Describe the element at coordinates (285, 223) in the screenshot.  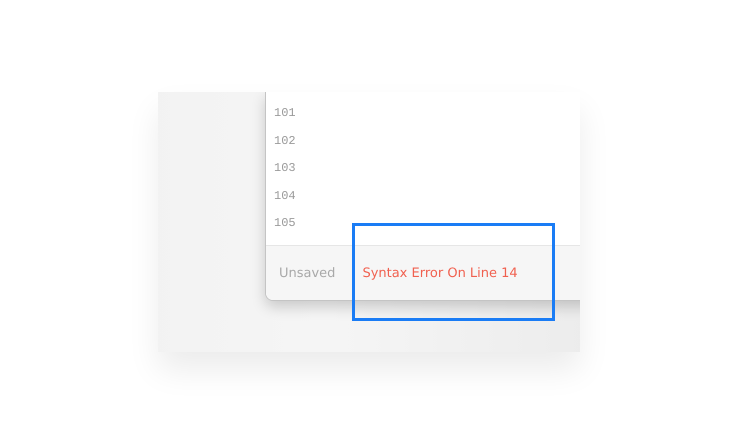
I see `line-number: 105` at that location.